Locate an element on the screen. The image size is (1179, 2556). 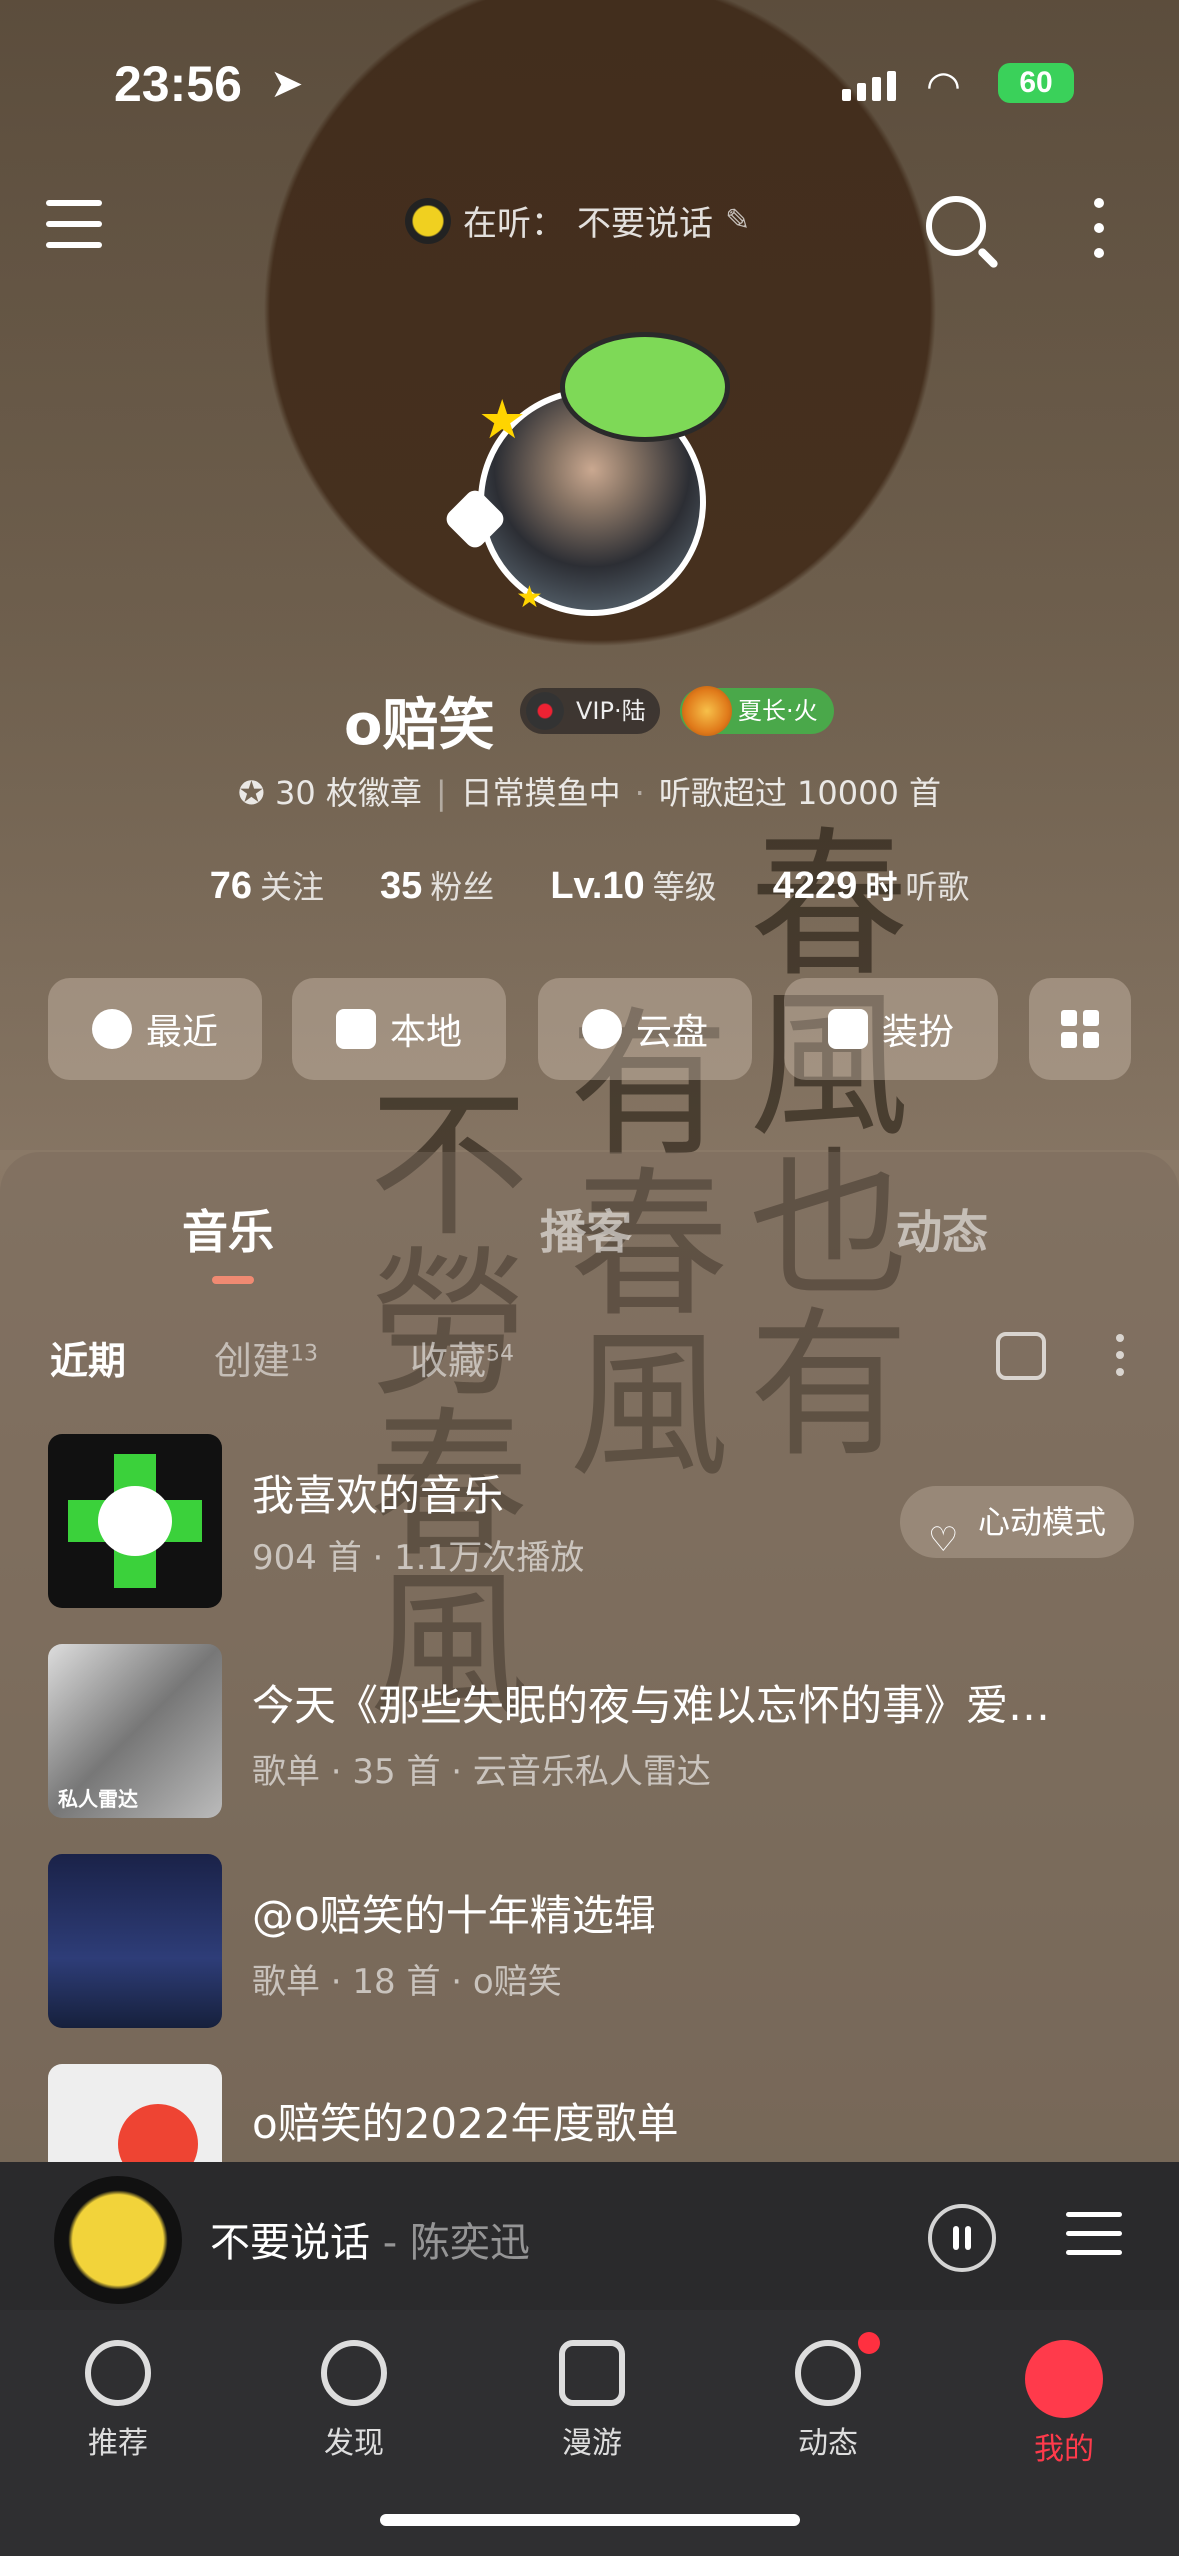
signal-icon is located at coordinates (869, 86).